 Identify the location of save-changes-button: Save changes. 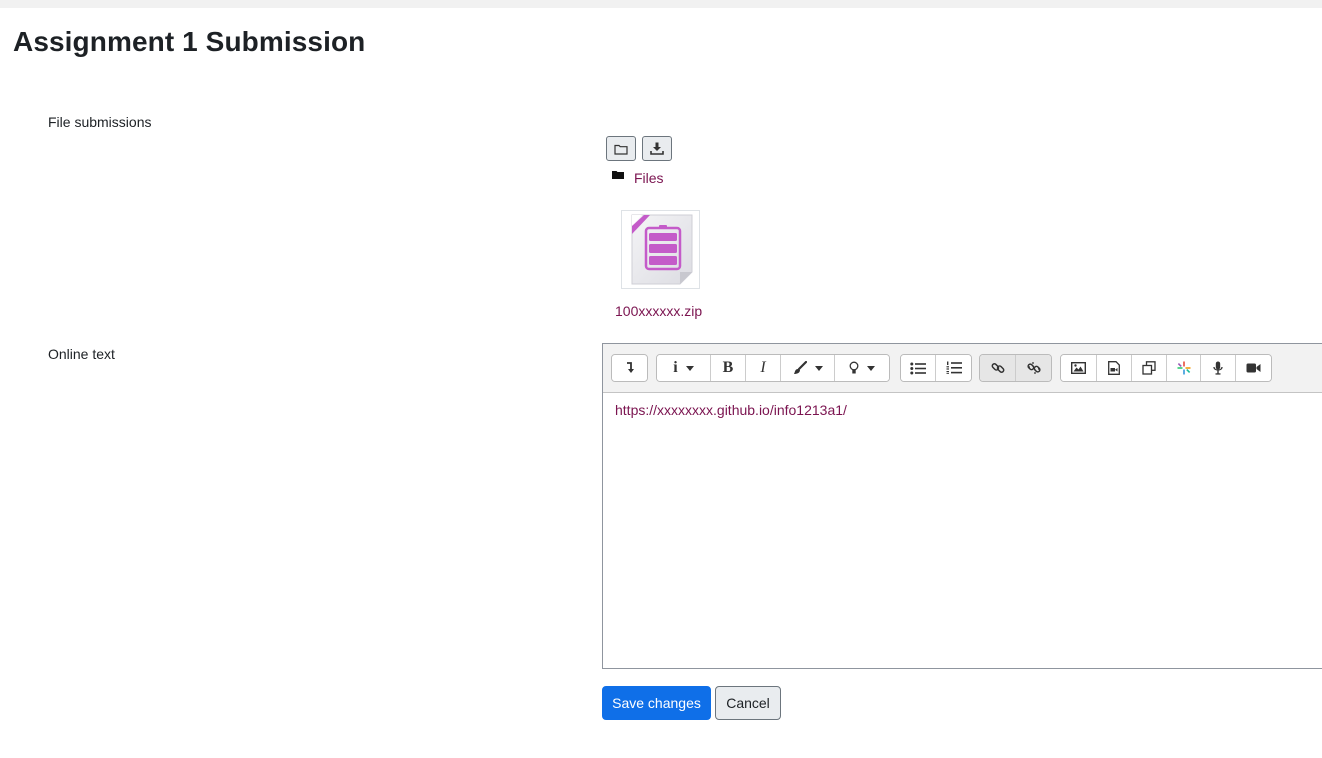
(656, 703).